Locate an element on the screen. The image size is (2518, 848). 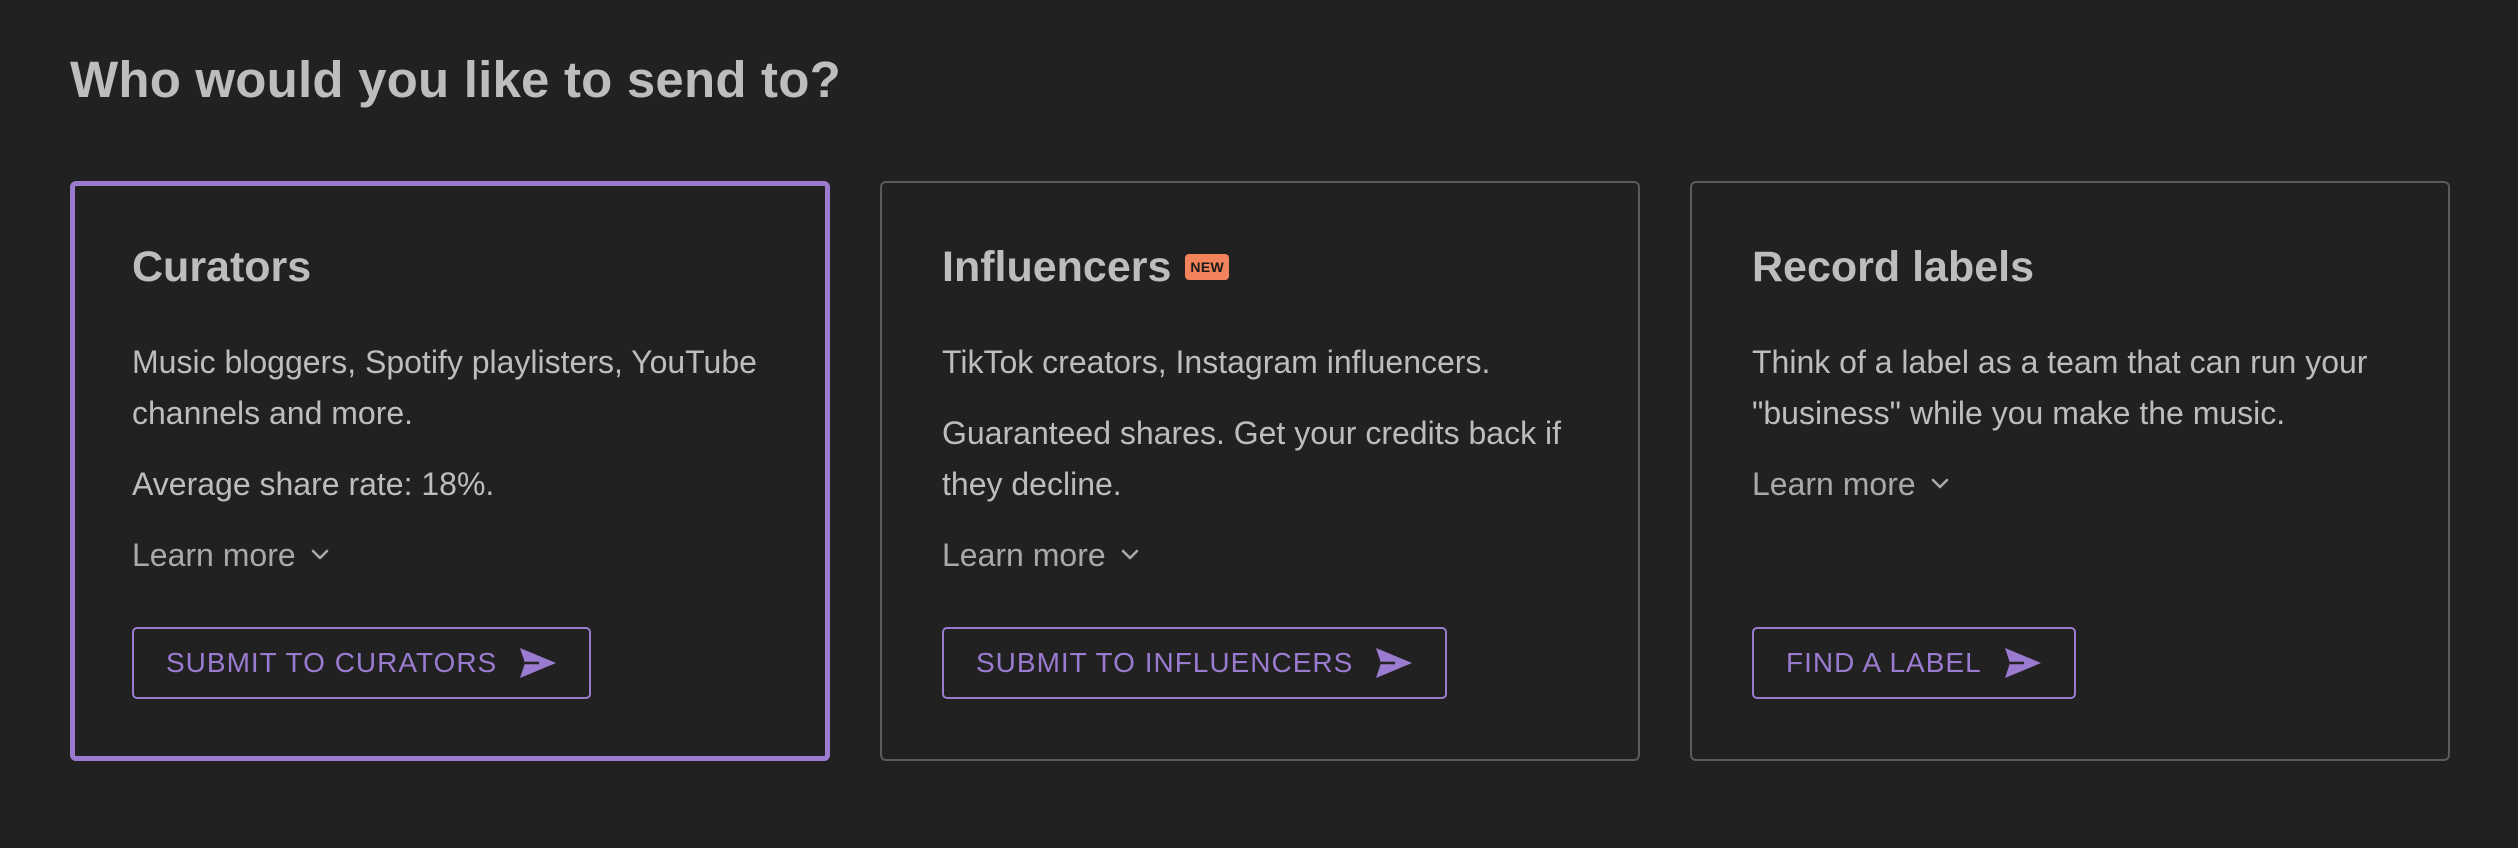
learn-more-record-labels: Learn more is located at coordinates (1851, 484).